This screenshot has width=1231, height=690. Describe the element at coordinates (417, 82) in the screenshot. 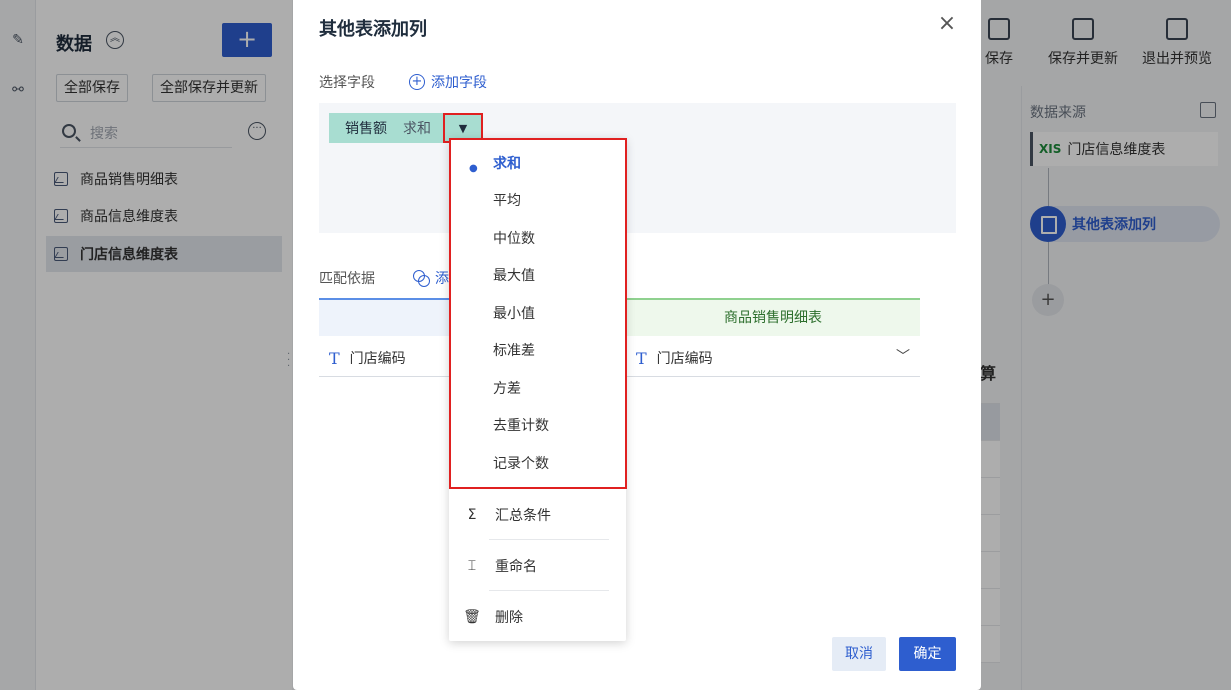

I see `plus-circle-icon: +` at that location.